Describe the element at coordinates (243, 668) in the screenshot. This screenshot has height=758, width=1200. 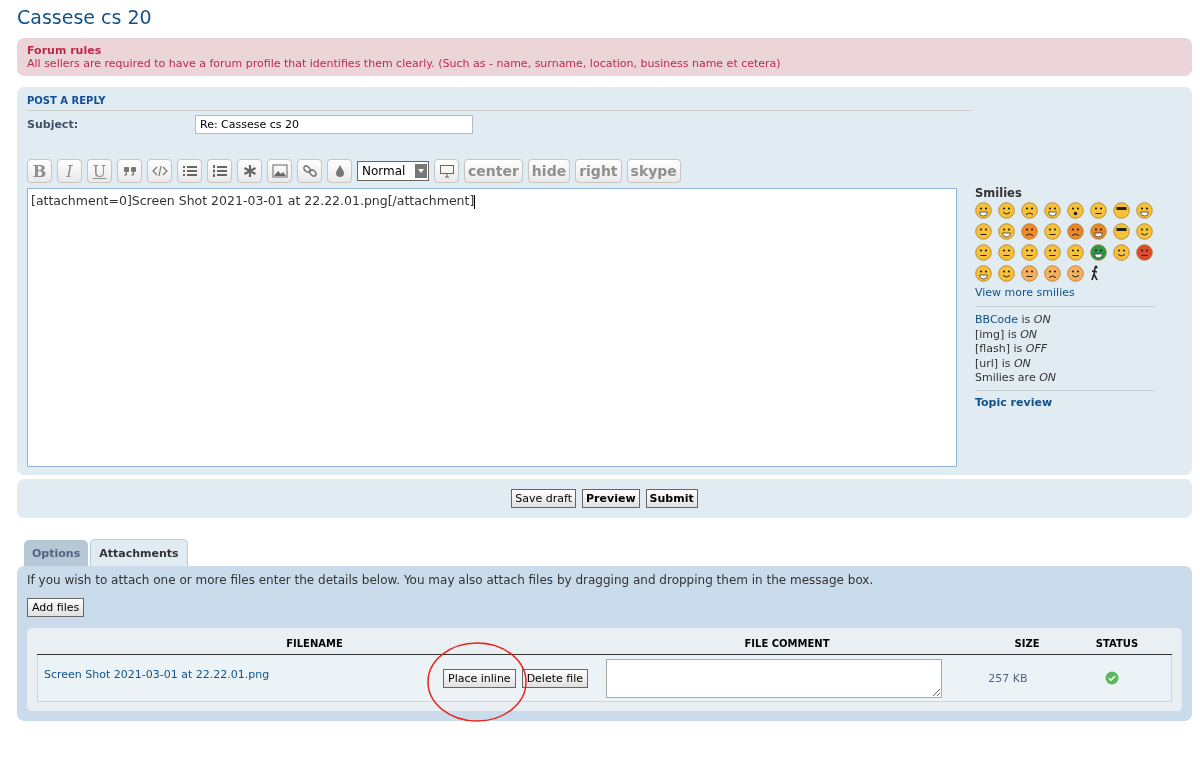
I see `filename-link: Screen Shot 2021-03-01 at 22.22.01.png` at that location.